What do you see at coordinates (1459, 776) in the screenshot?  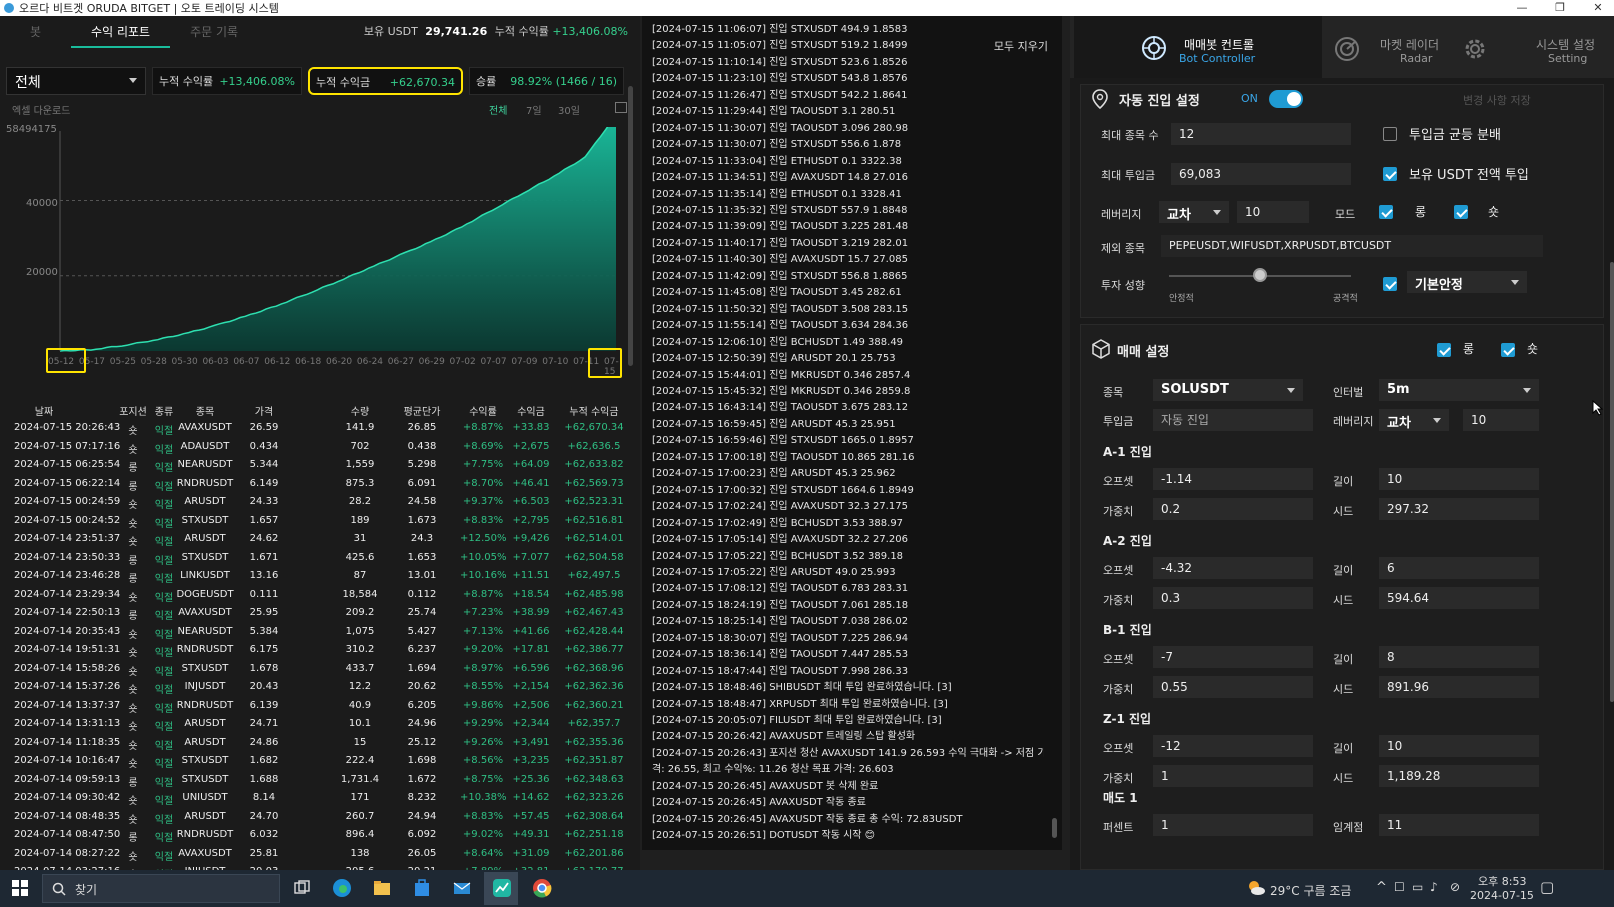 I see `seed-input: 1,189.28` at bounding box center [1459, 776].